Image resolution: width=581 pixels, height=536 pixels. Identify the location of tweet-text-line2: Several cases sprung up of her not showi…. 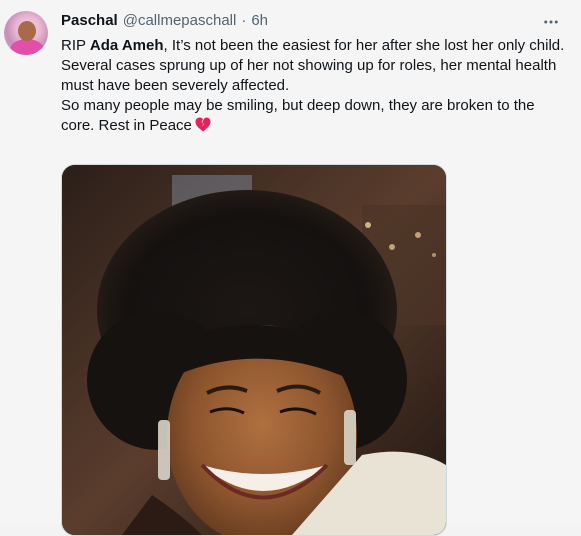
(309, 75).